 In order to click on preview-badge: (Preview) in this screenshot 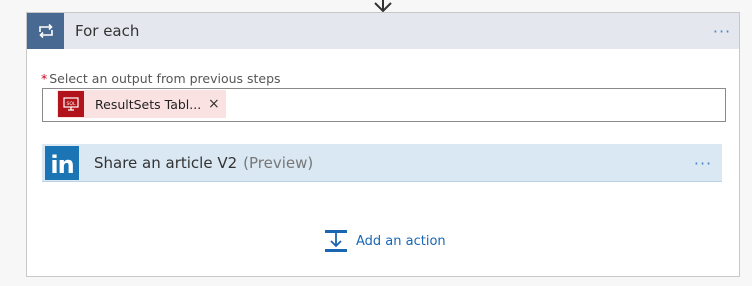, I will do `click(278, 163)`.